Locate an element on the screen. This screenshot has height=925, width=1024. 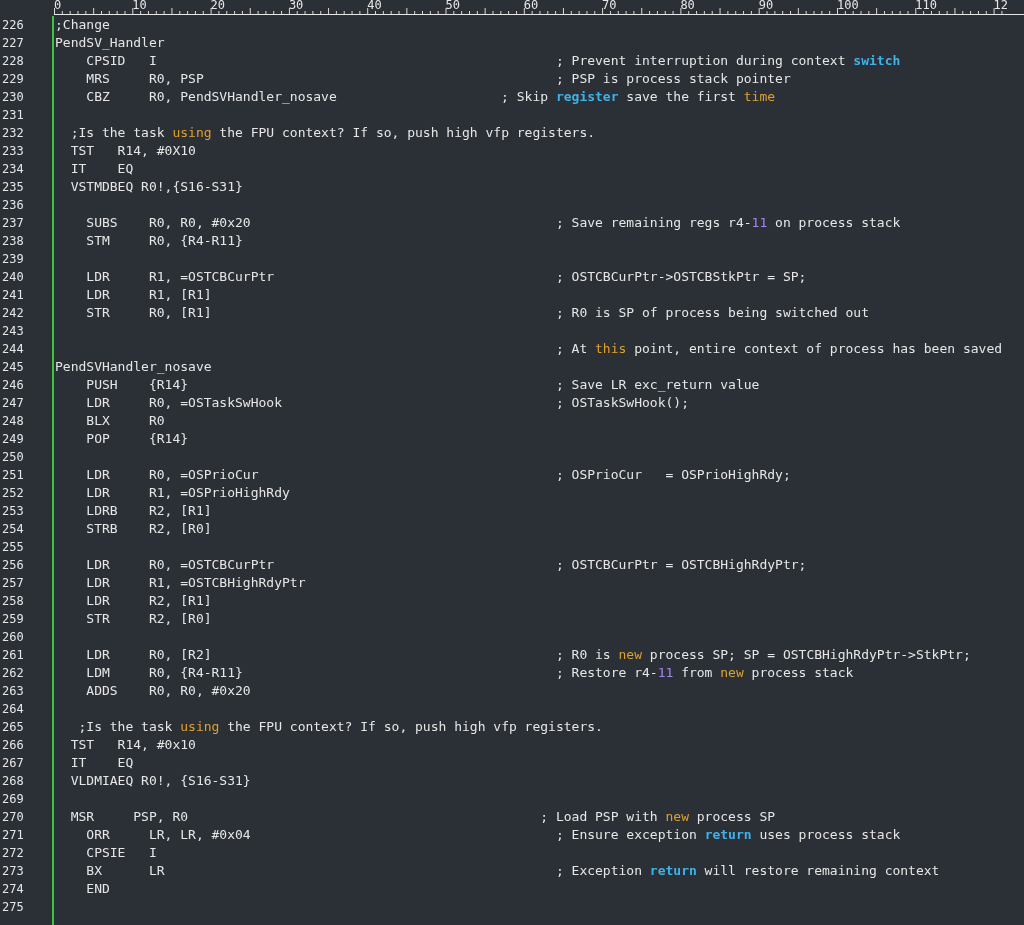
code-line: VSTMDBEQ R0!,{S16-S31} is located at coordinates (156, 186).